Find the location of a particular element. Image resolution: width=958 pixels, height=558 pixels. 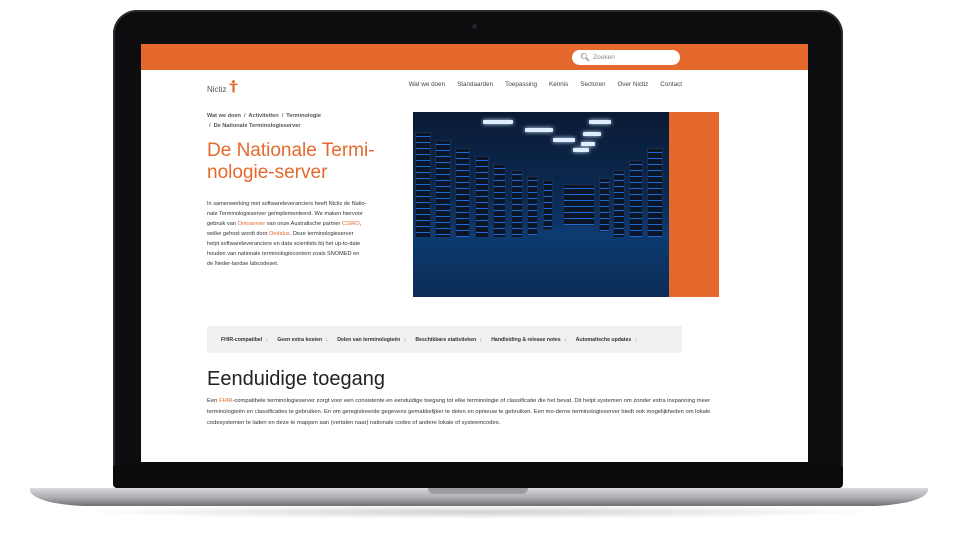

logo-text: Nictiz is located at coordinates (217, 89).